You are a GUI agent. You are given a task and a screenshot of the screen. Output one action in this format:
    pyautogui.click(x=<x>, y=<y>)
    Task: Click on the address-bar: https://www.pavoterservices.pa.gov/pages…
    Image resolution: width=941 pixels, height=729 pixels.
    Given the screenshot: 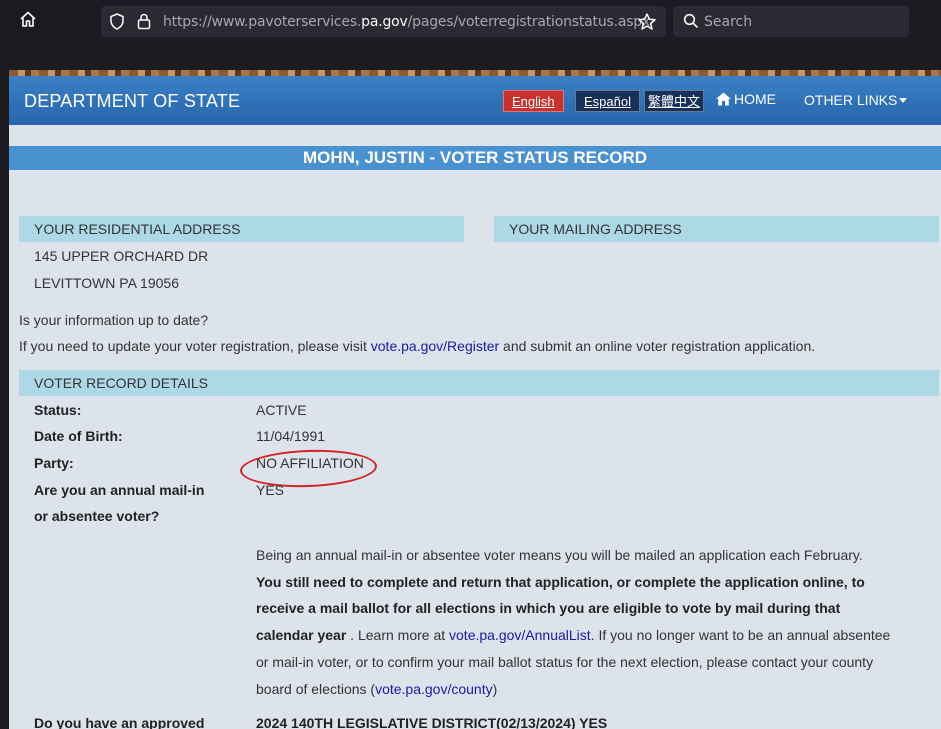 What is the action you would take?
    pyautogui.click(x=383, y=21)
    